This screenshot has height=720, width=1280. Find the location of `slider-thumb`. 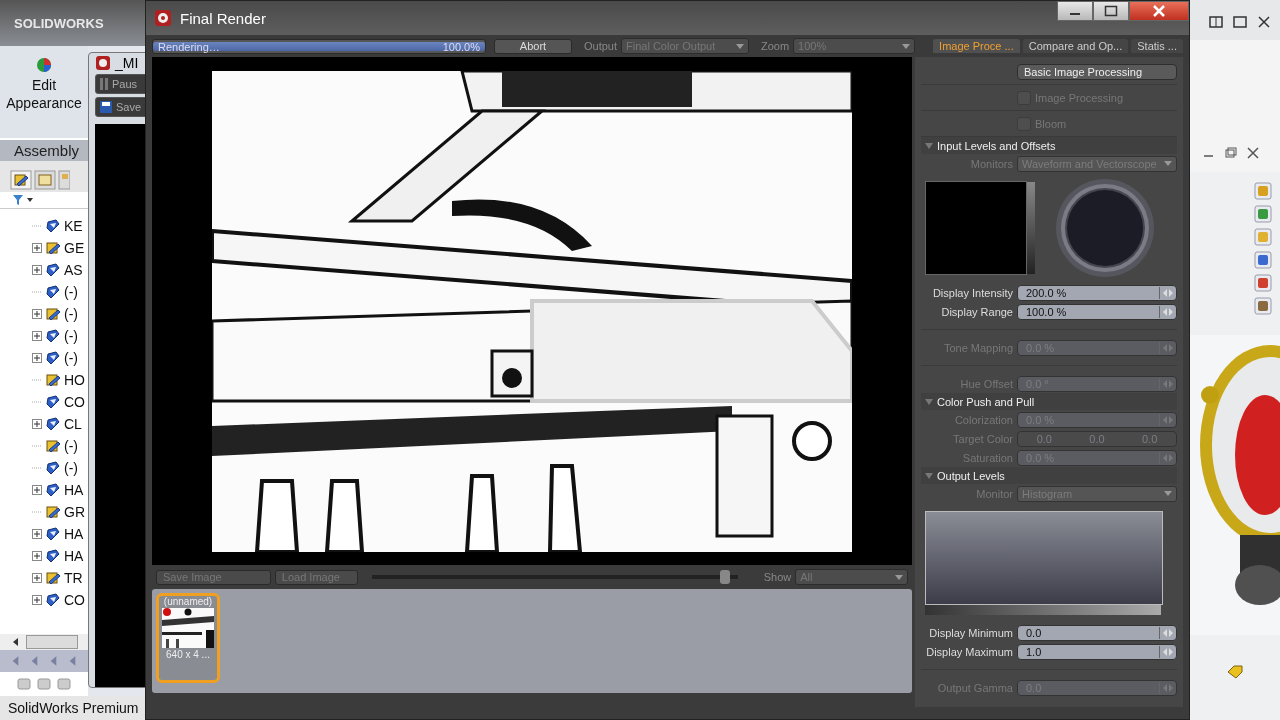

slider-thumb is located at coordinates (724, 577).